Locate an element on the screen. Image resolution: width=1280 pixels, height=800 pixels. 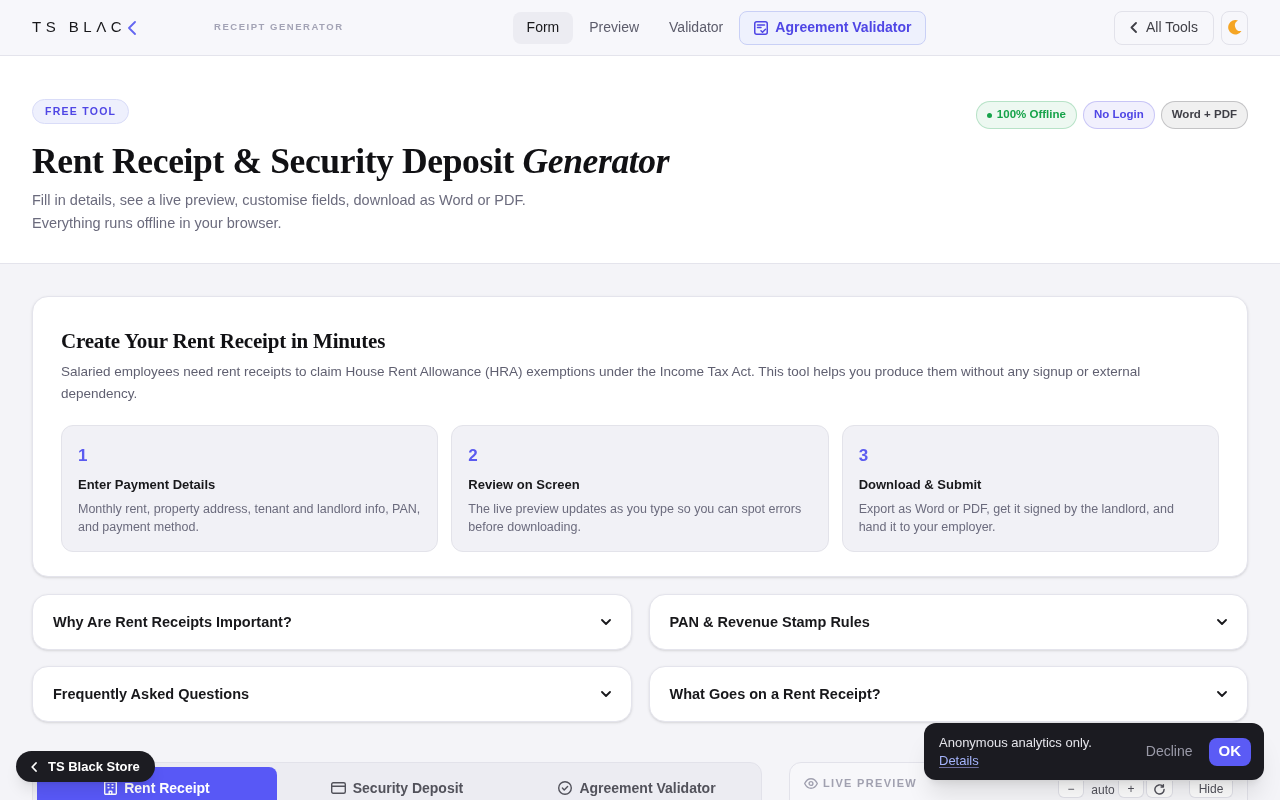
app-label: RECEIPT GENERATOR is located at coordinates (279, 27).